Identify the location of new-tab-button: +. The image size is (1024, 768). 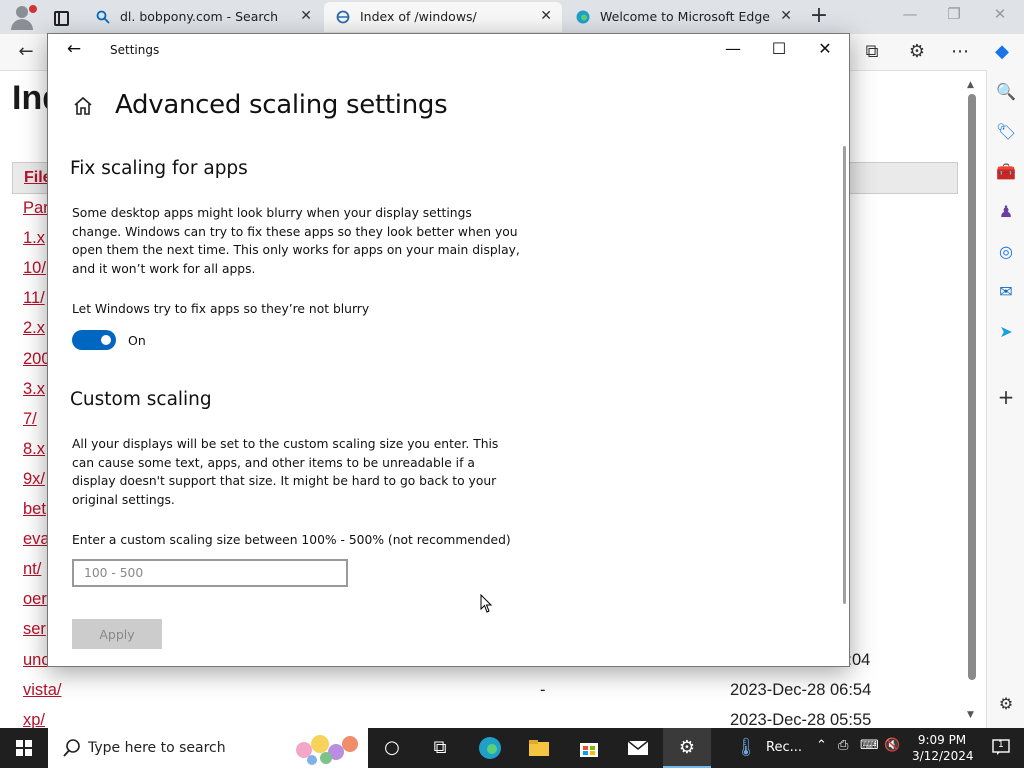
(819, 16).